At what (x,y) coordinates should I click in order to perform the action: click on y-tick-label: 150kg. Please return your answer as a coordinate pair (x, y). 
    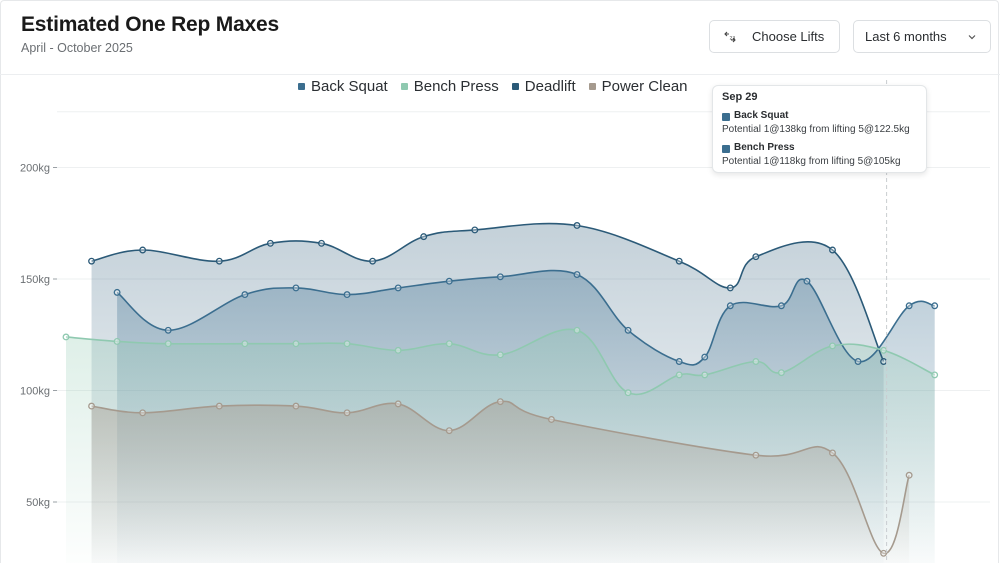
    Looking at the image, I should click on (35, 280).